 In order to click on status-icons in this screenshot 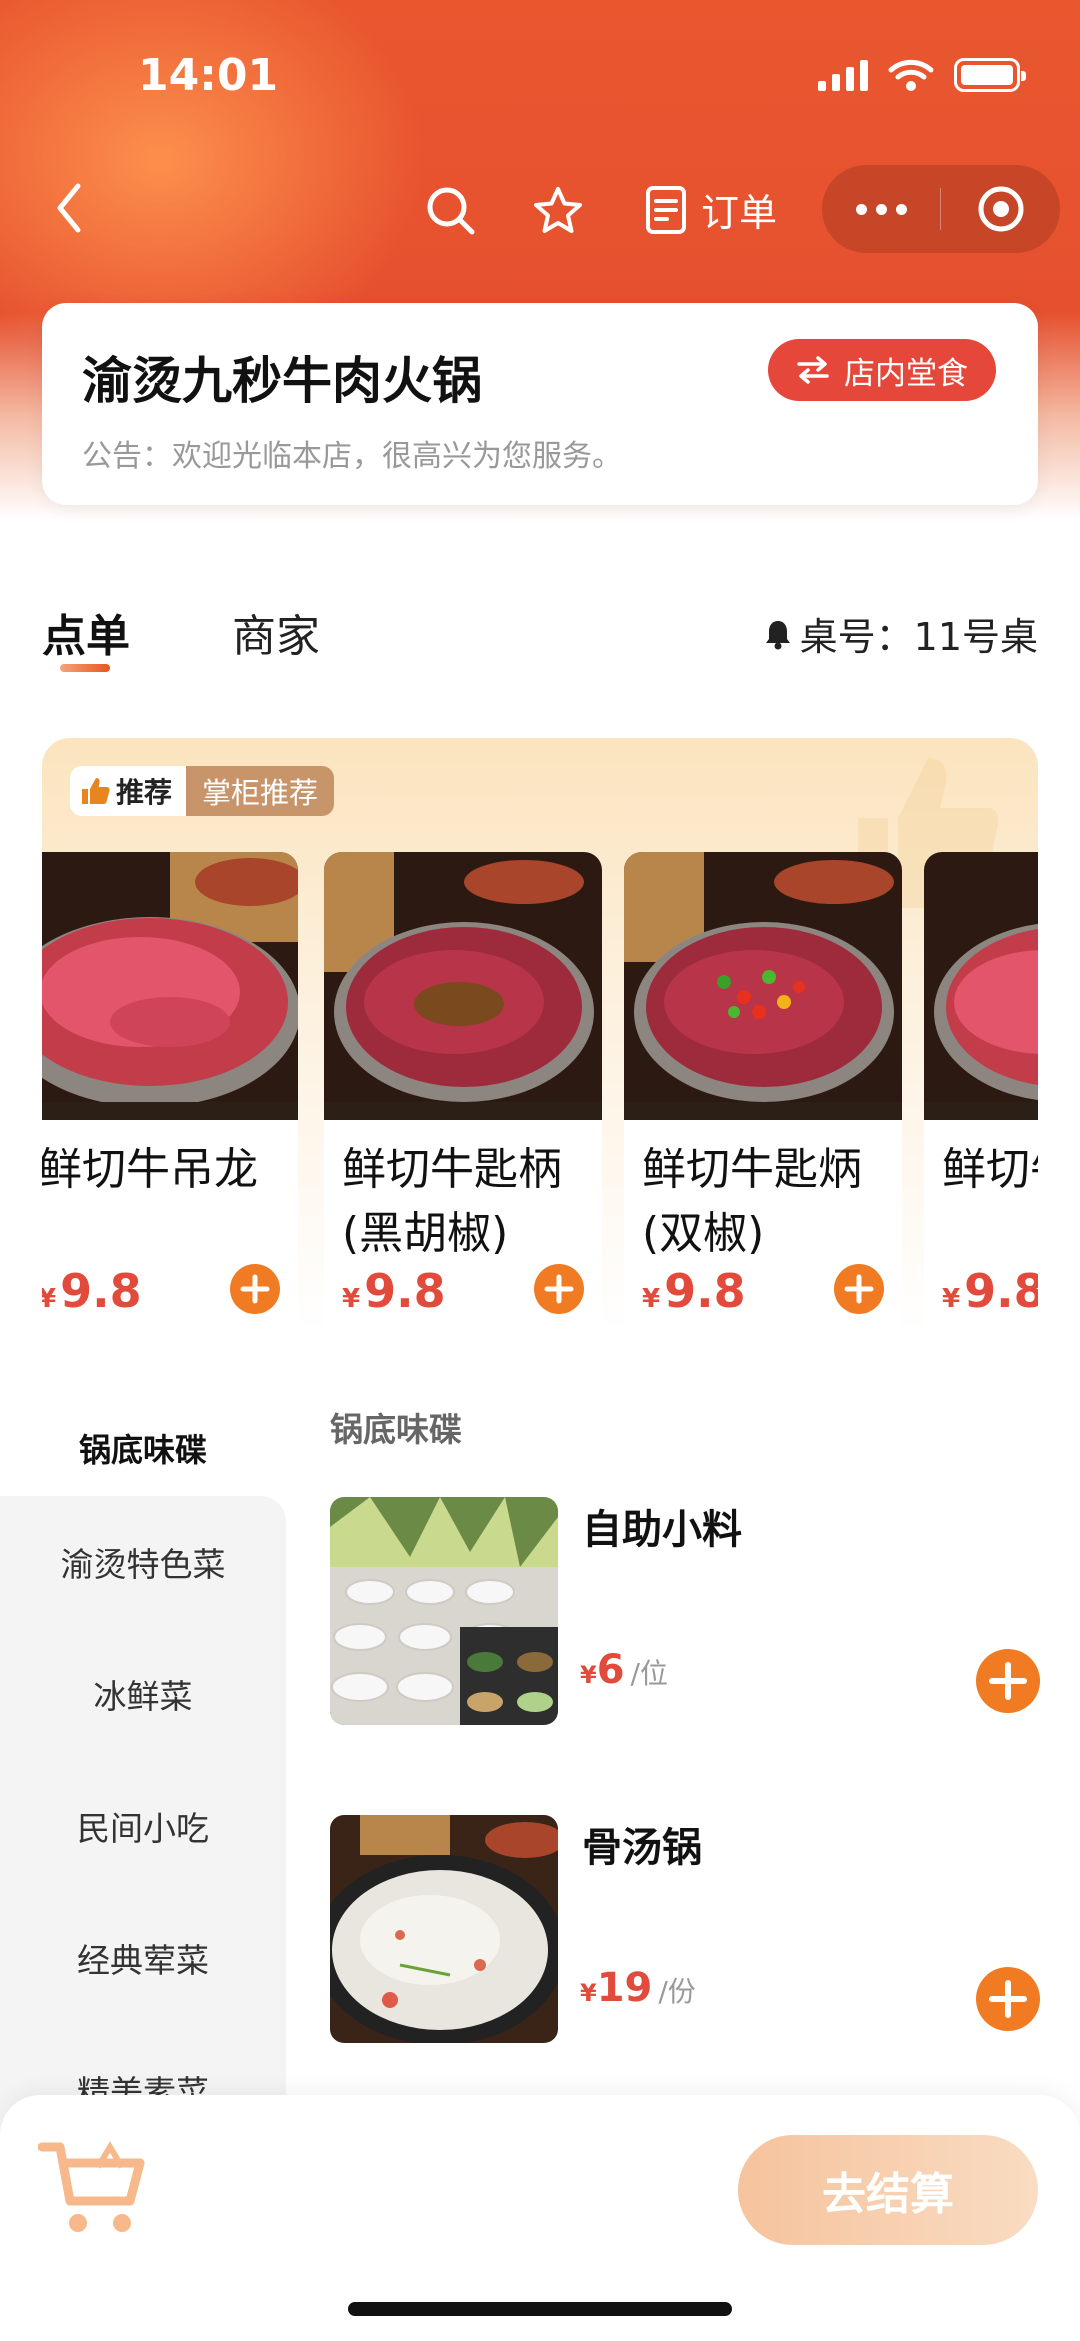, I will do `click(922, 75)`.